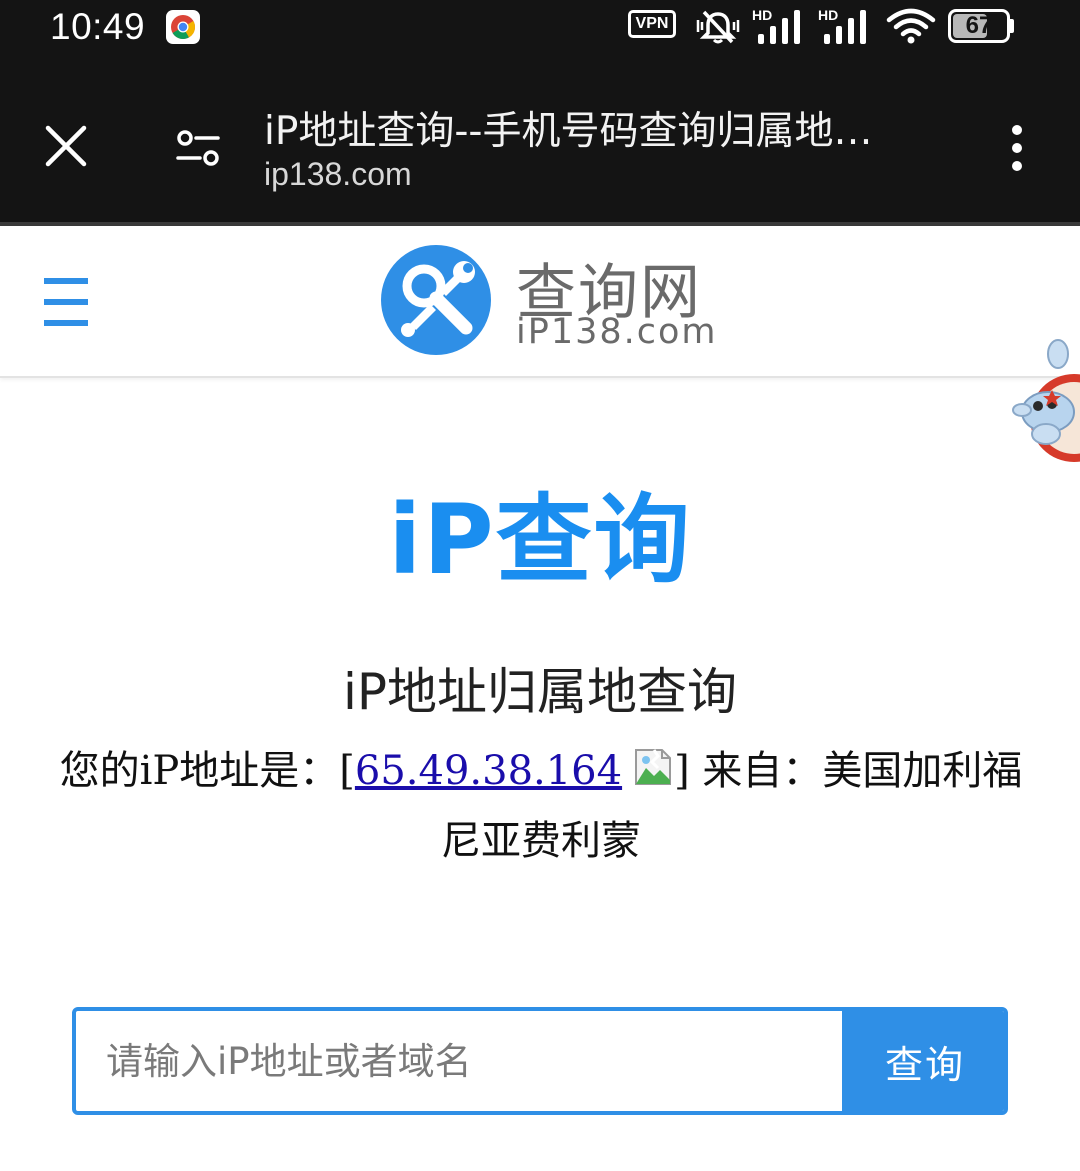  I want to click on search-form: 查询, so click(540, 1061).